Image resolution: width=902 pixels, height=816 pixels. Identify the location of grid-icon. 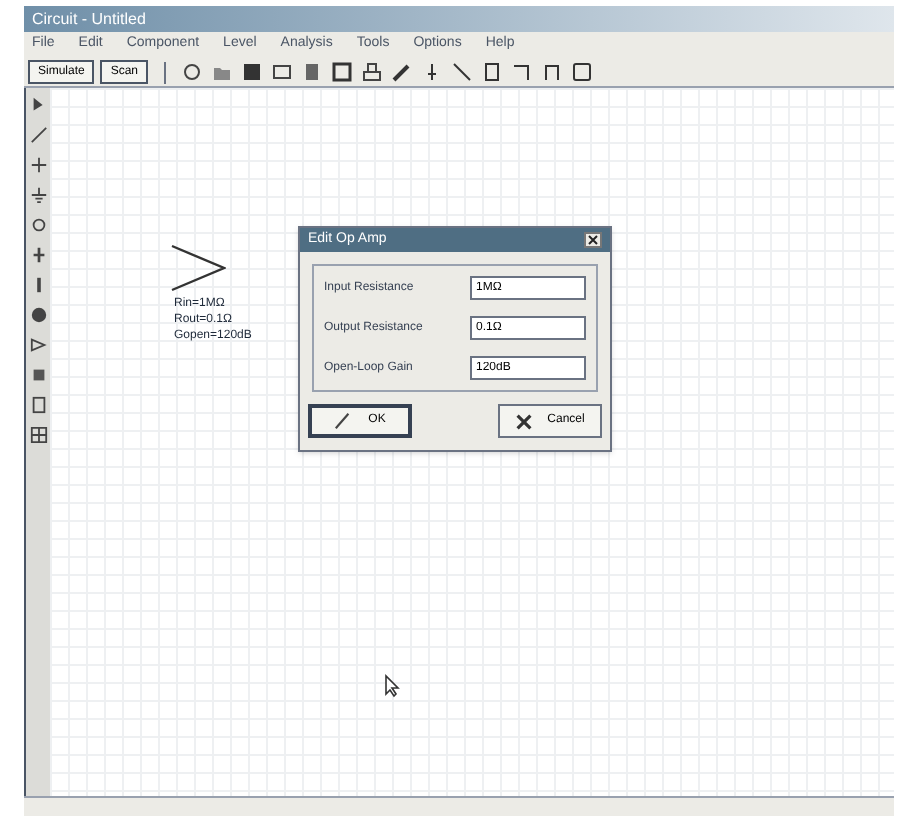
(38, 435).